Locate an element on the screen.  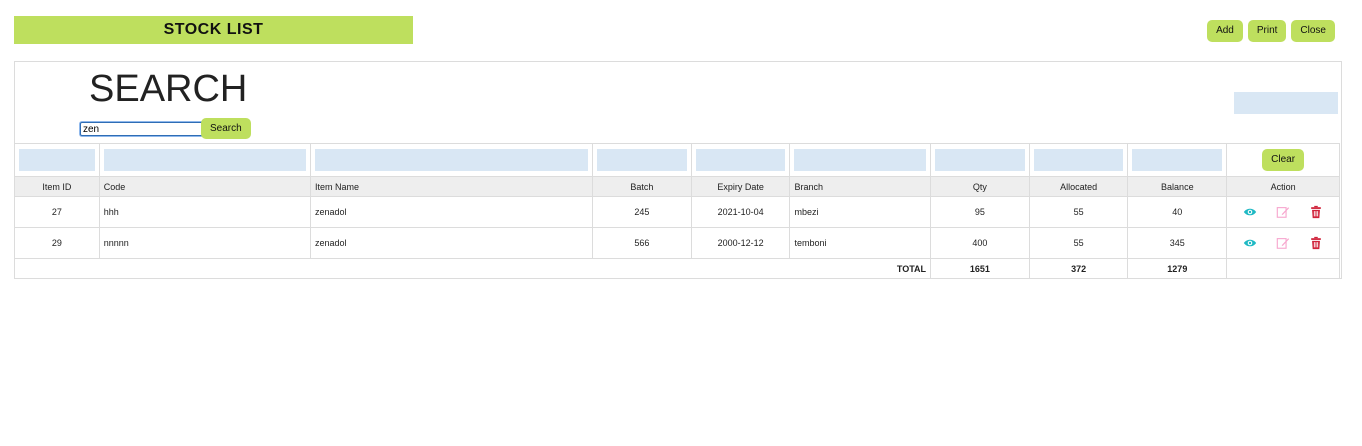
column-header: Allocated is located at coordinates (1078, 186).